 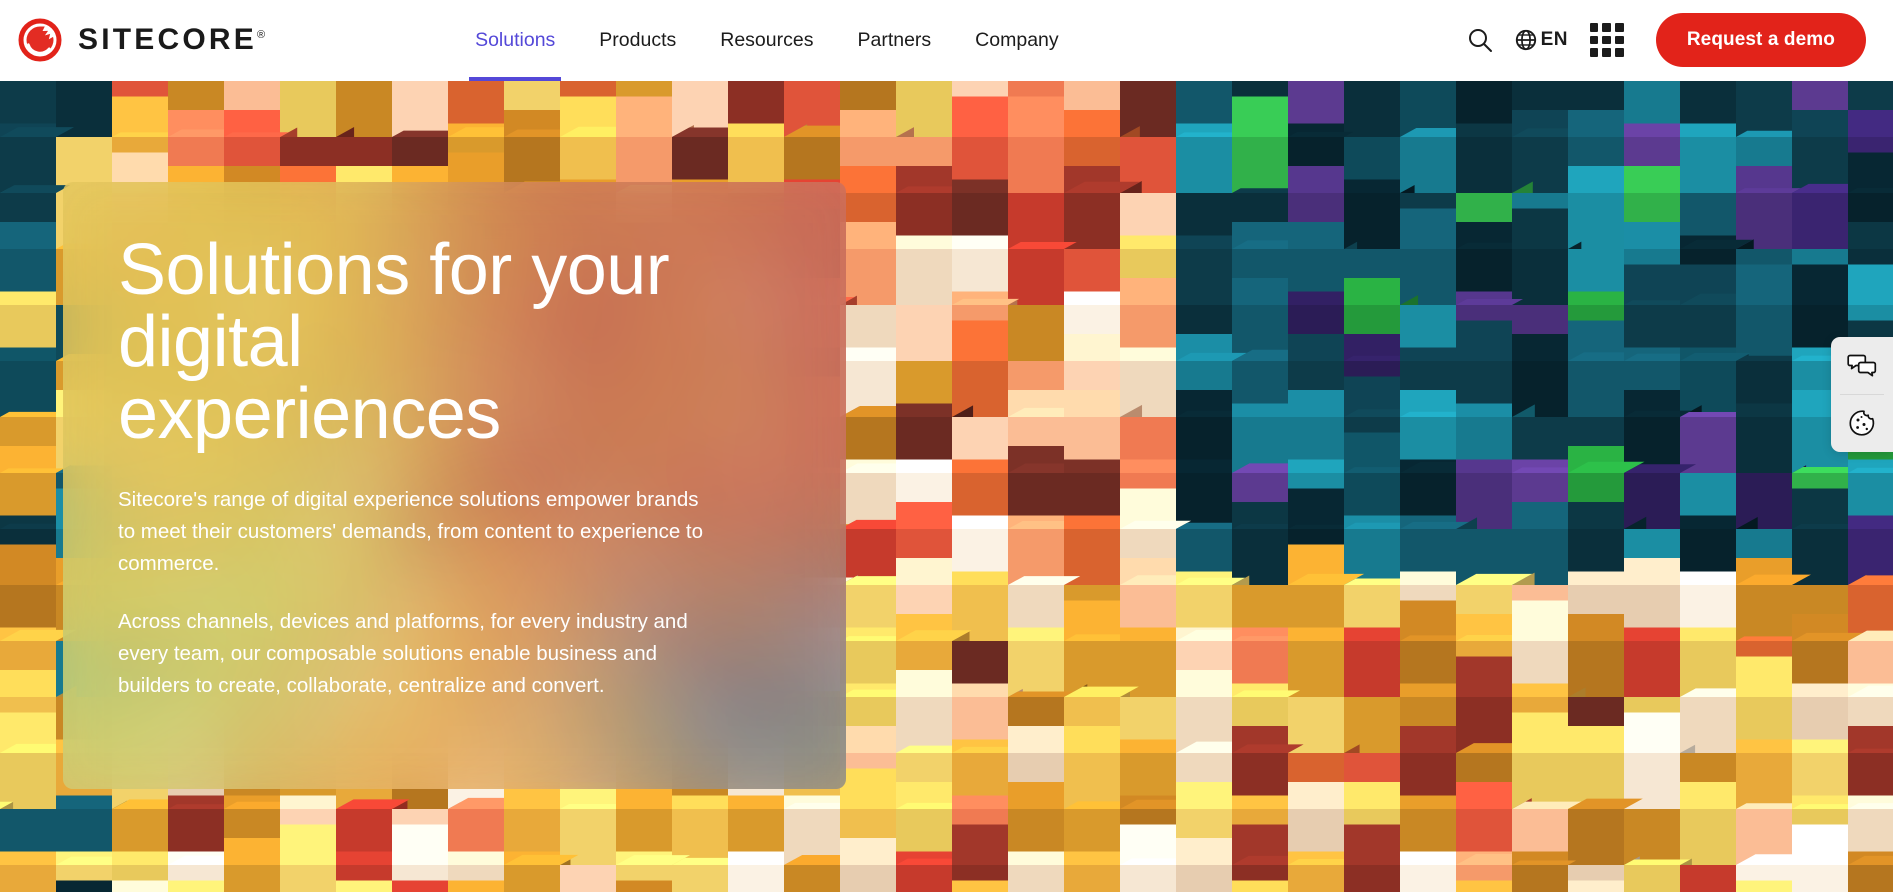 What do you see at coordinates (394, 342) in the screenshot?
I see `hero-title: Solutions for your digital experiences` at bounding box center [394, 342].